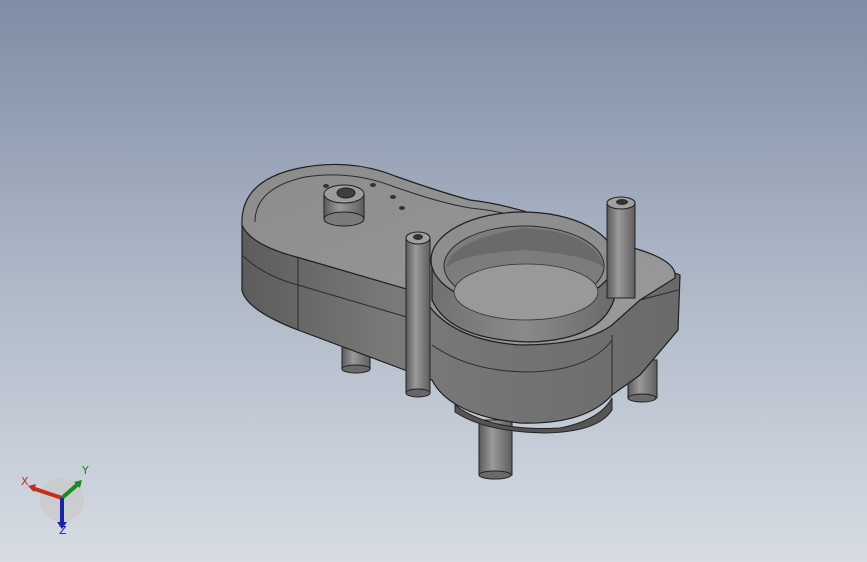 The image size is (867, 562). I want to click on gear-cup-cylinder, so click(523, 277).